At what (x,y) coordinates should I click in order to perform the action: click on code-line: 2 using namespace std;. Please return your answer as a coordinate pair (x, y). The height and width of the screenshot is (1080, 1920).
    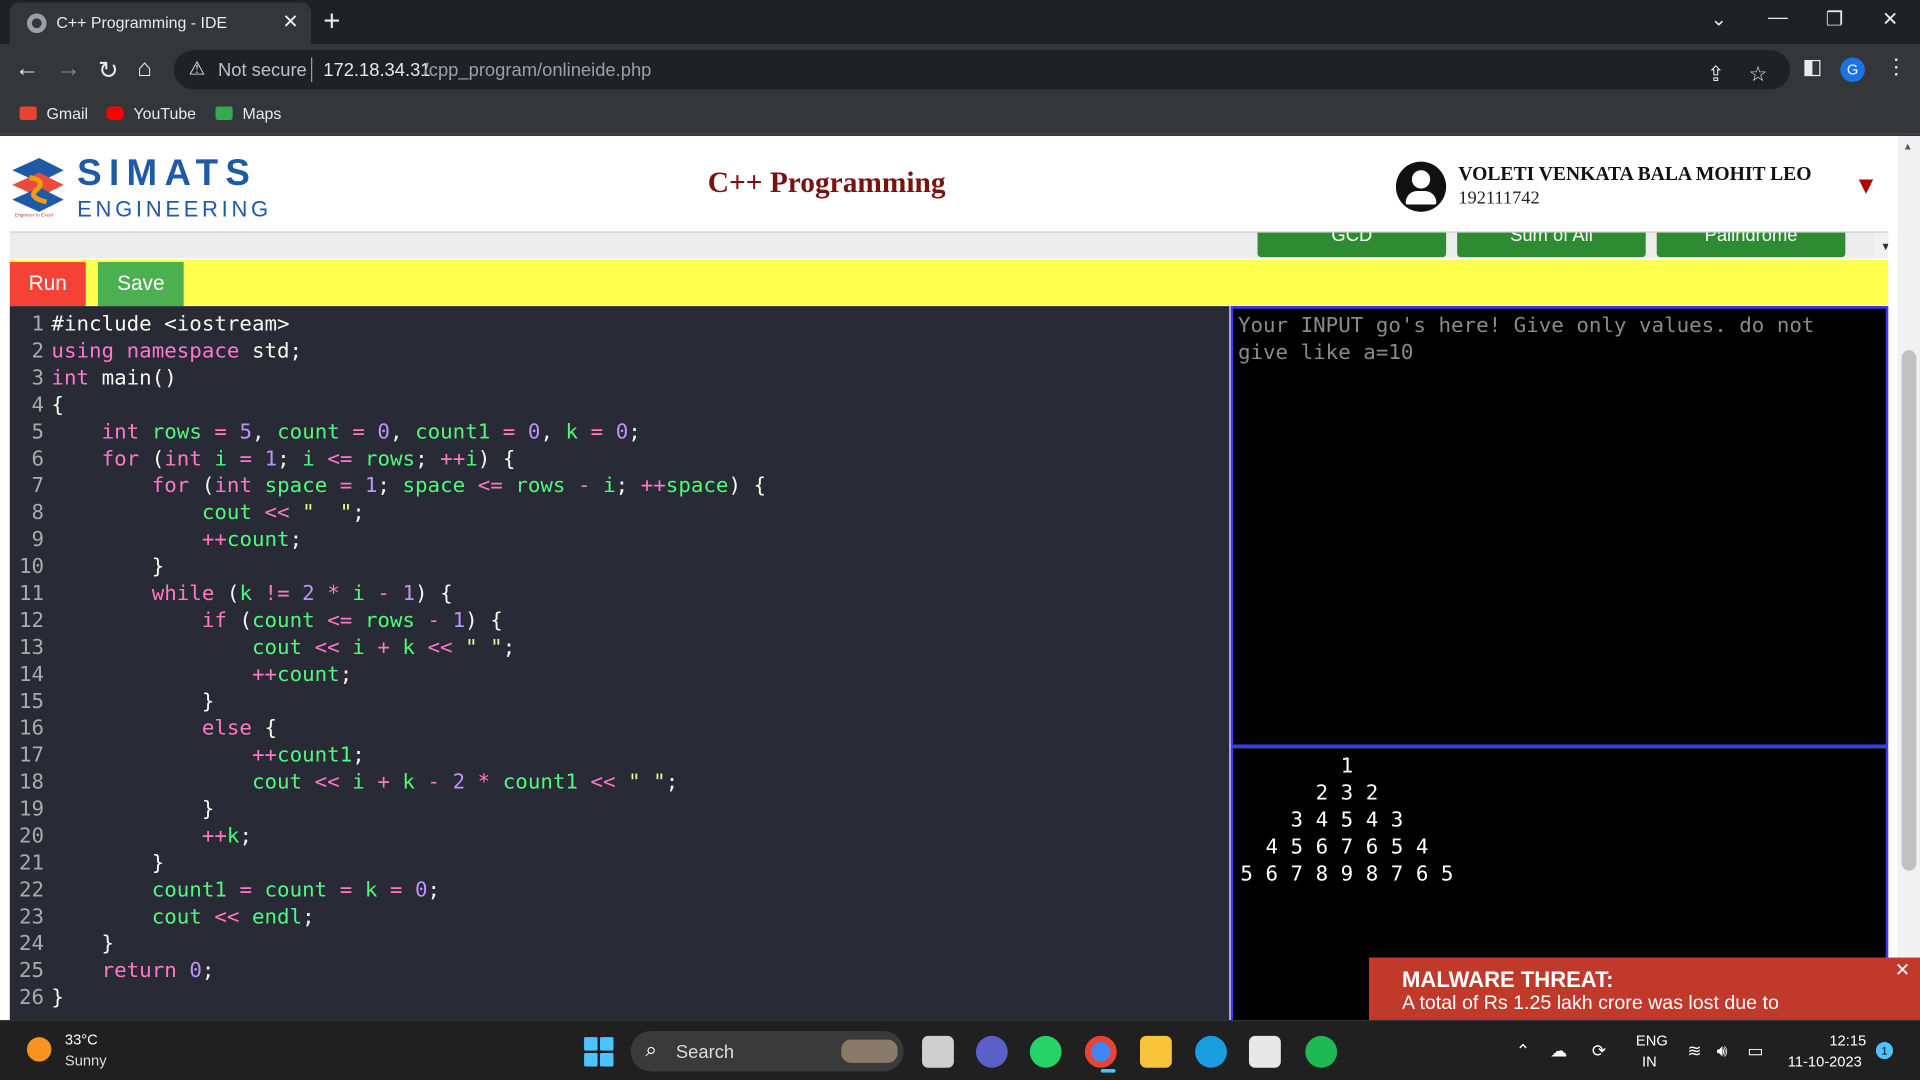
    Looking at the image, I should click on (620, 351).